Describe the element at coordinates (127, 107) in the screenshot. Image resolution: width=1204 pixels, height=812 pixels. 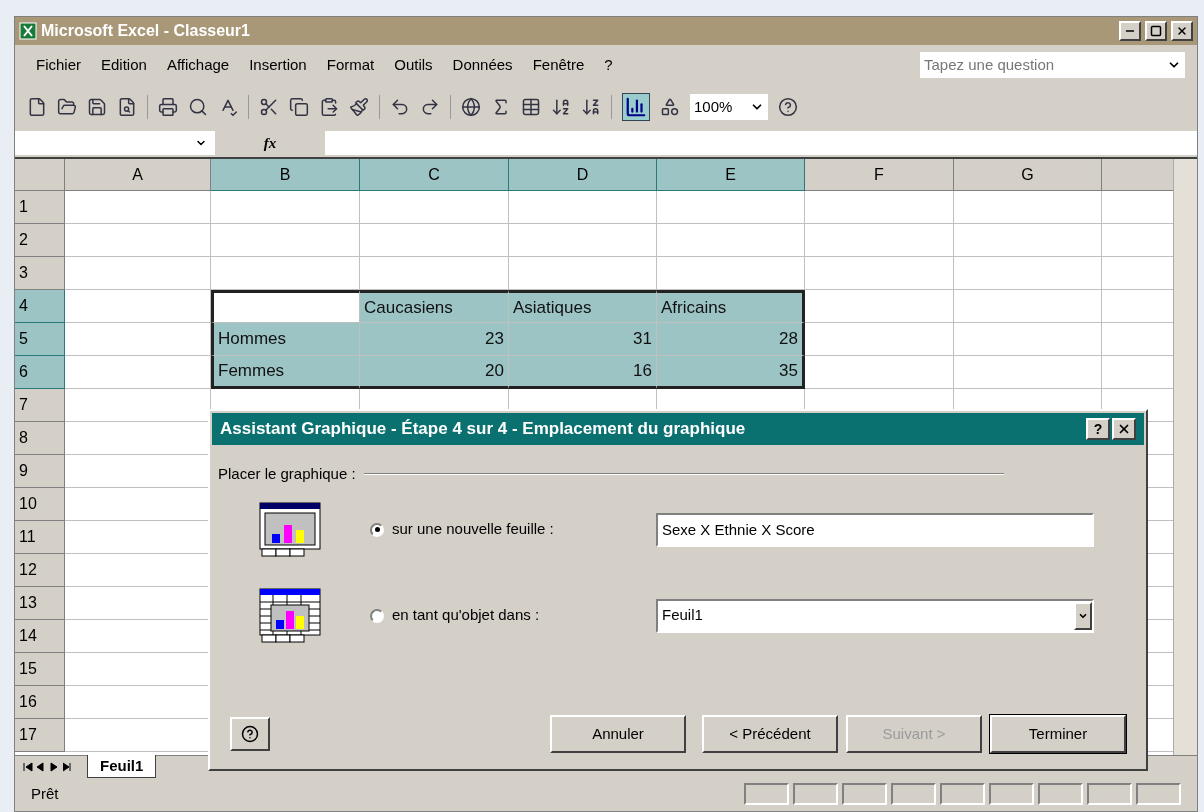
I see `file-search-icon` at that location.